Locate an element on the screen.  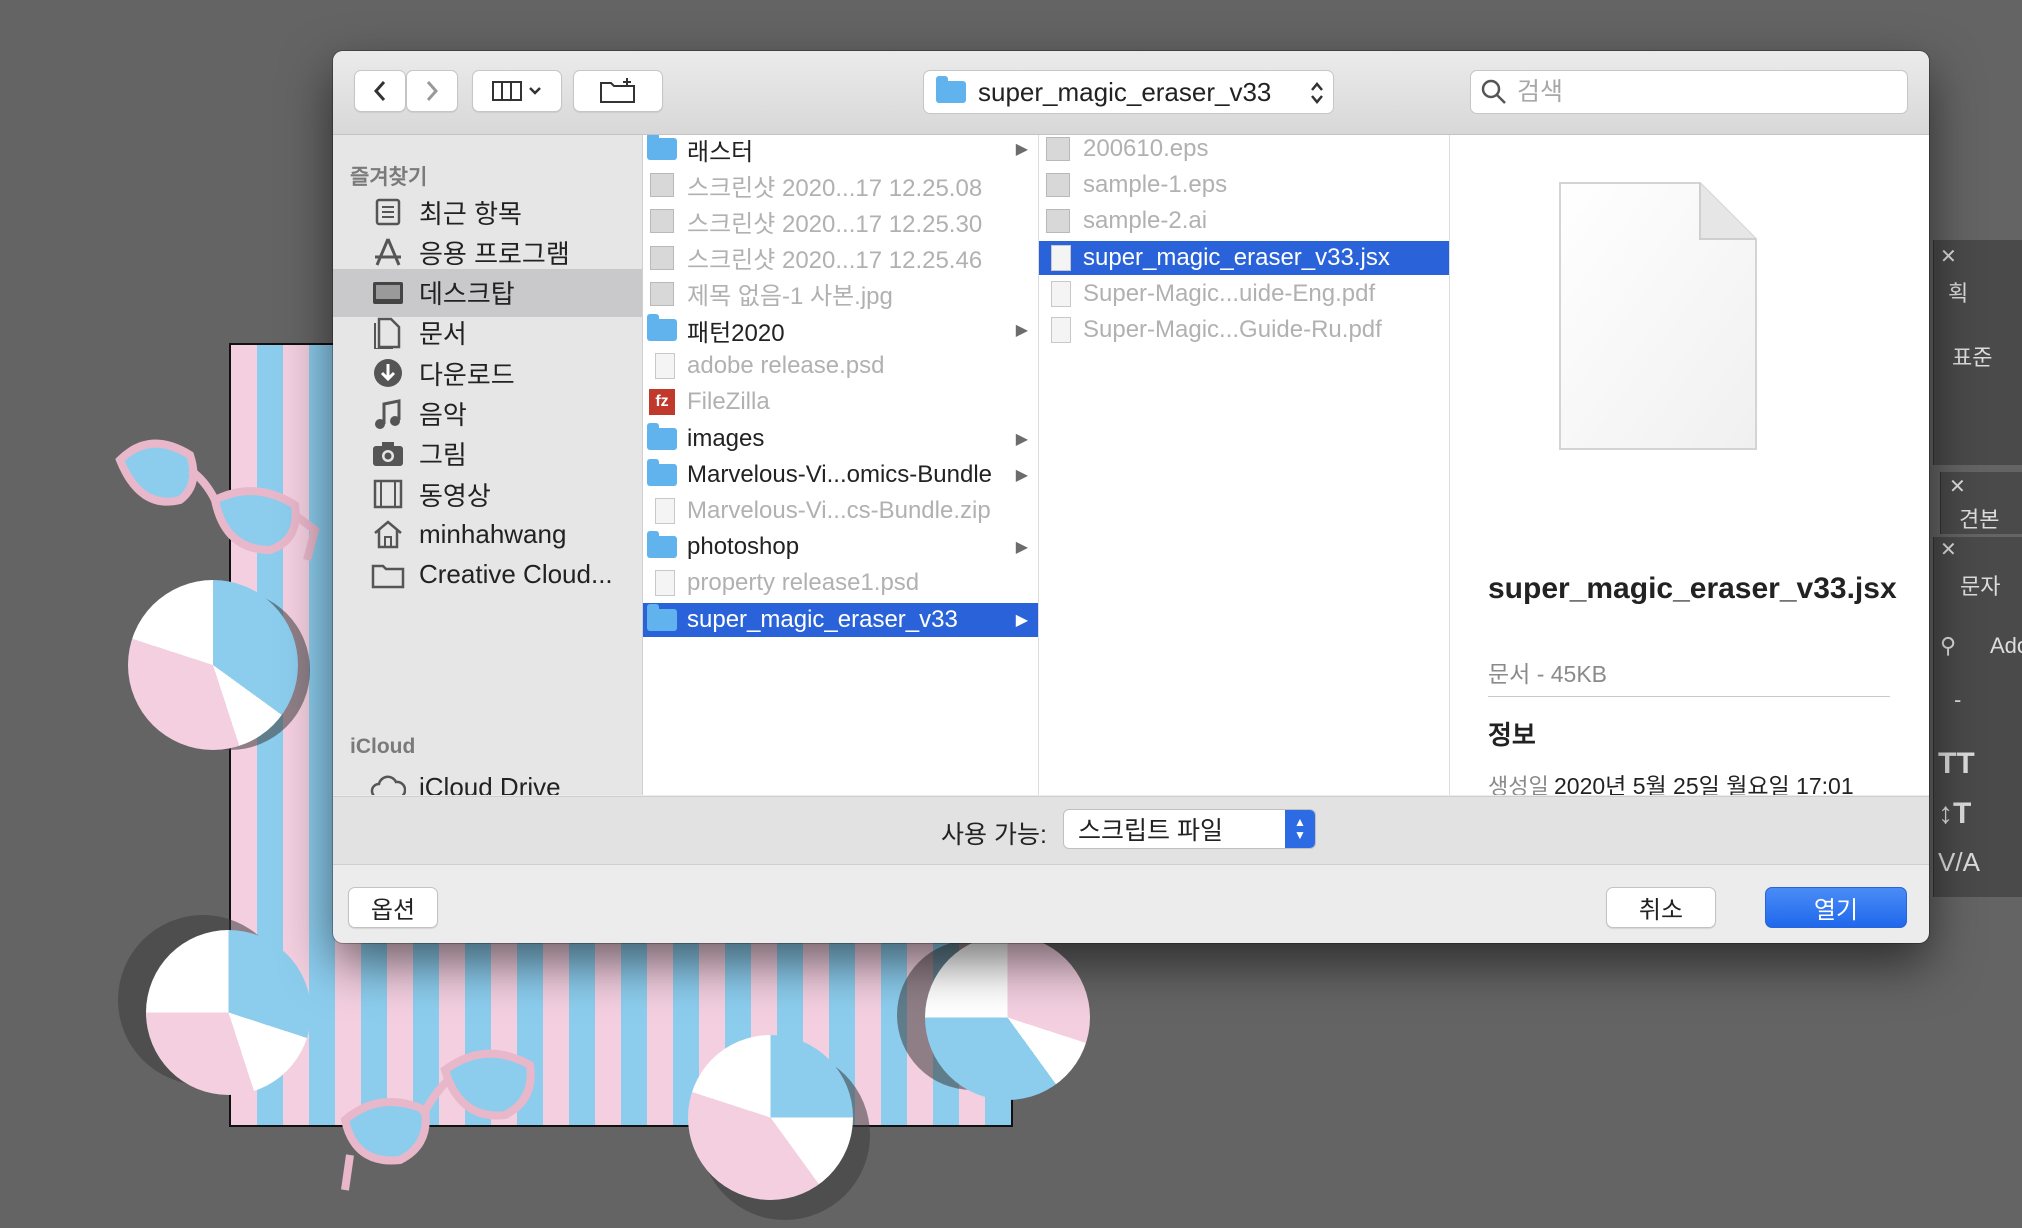
list-item: Super-Magic...uide-Eng.pdf is located at coordinates (1244, 294).